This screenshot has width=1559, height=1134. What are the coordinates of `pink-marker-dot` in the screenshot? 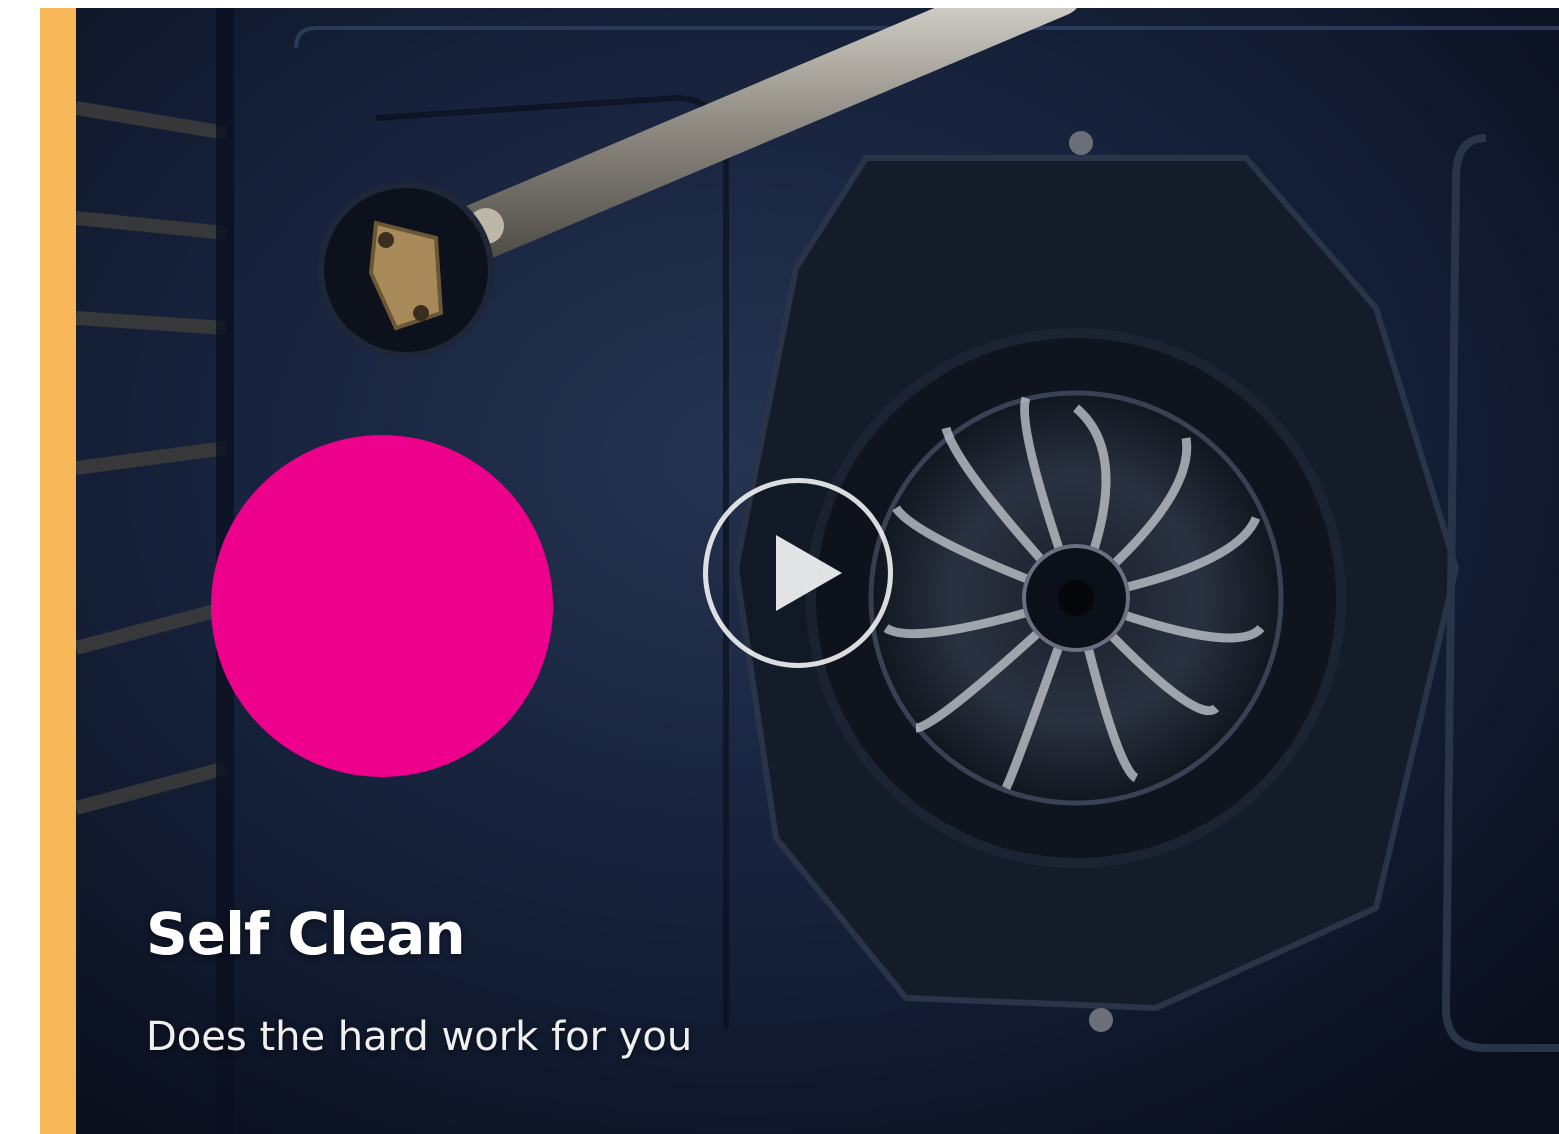 It's located at (382, 606).